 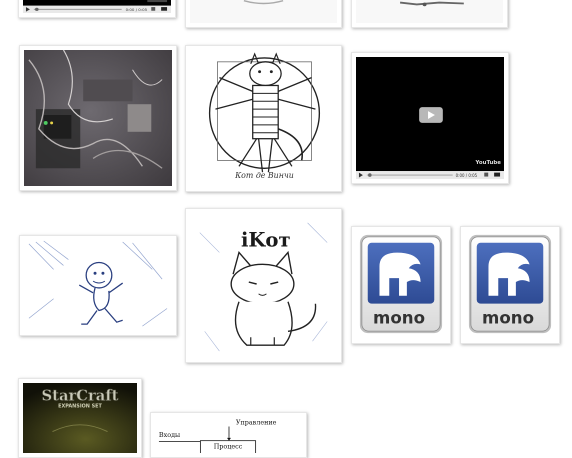 What do you see at coordinates (266, 239) in the screenshot?
I see `sketch-caption: iKот` at bounding box center [266, 239].